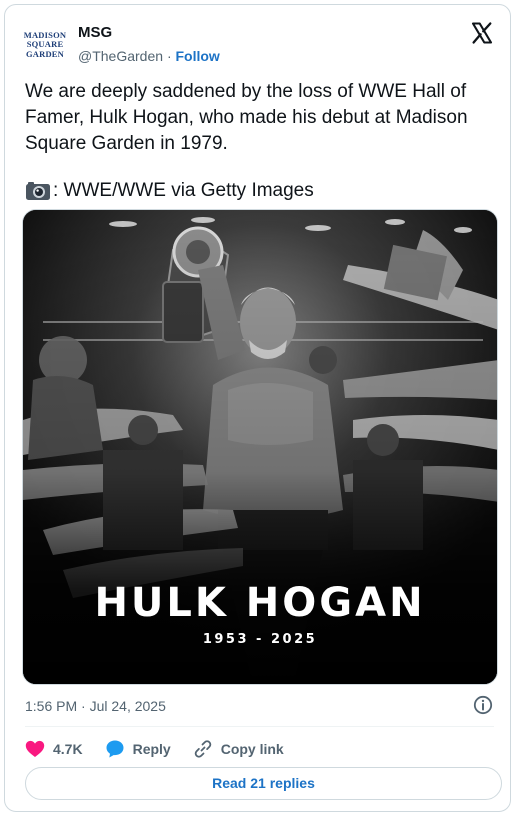 This screenshot has height=822, width=515. I want to click on reply-label: Reply, so click(151, 749).